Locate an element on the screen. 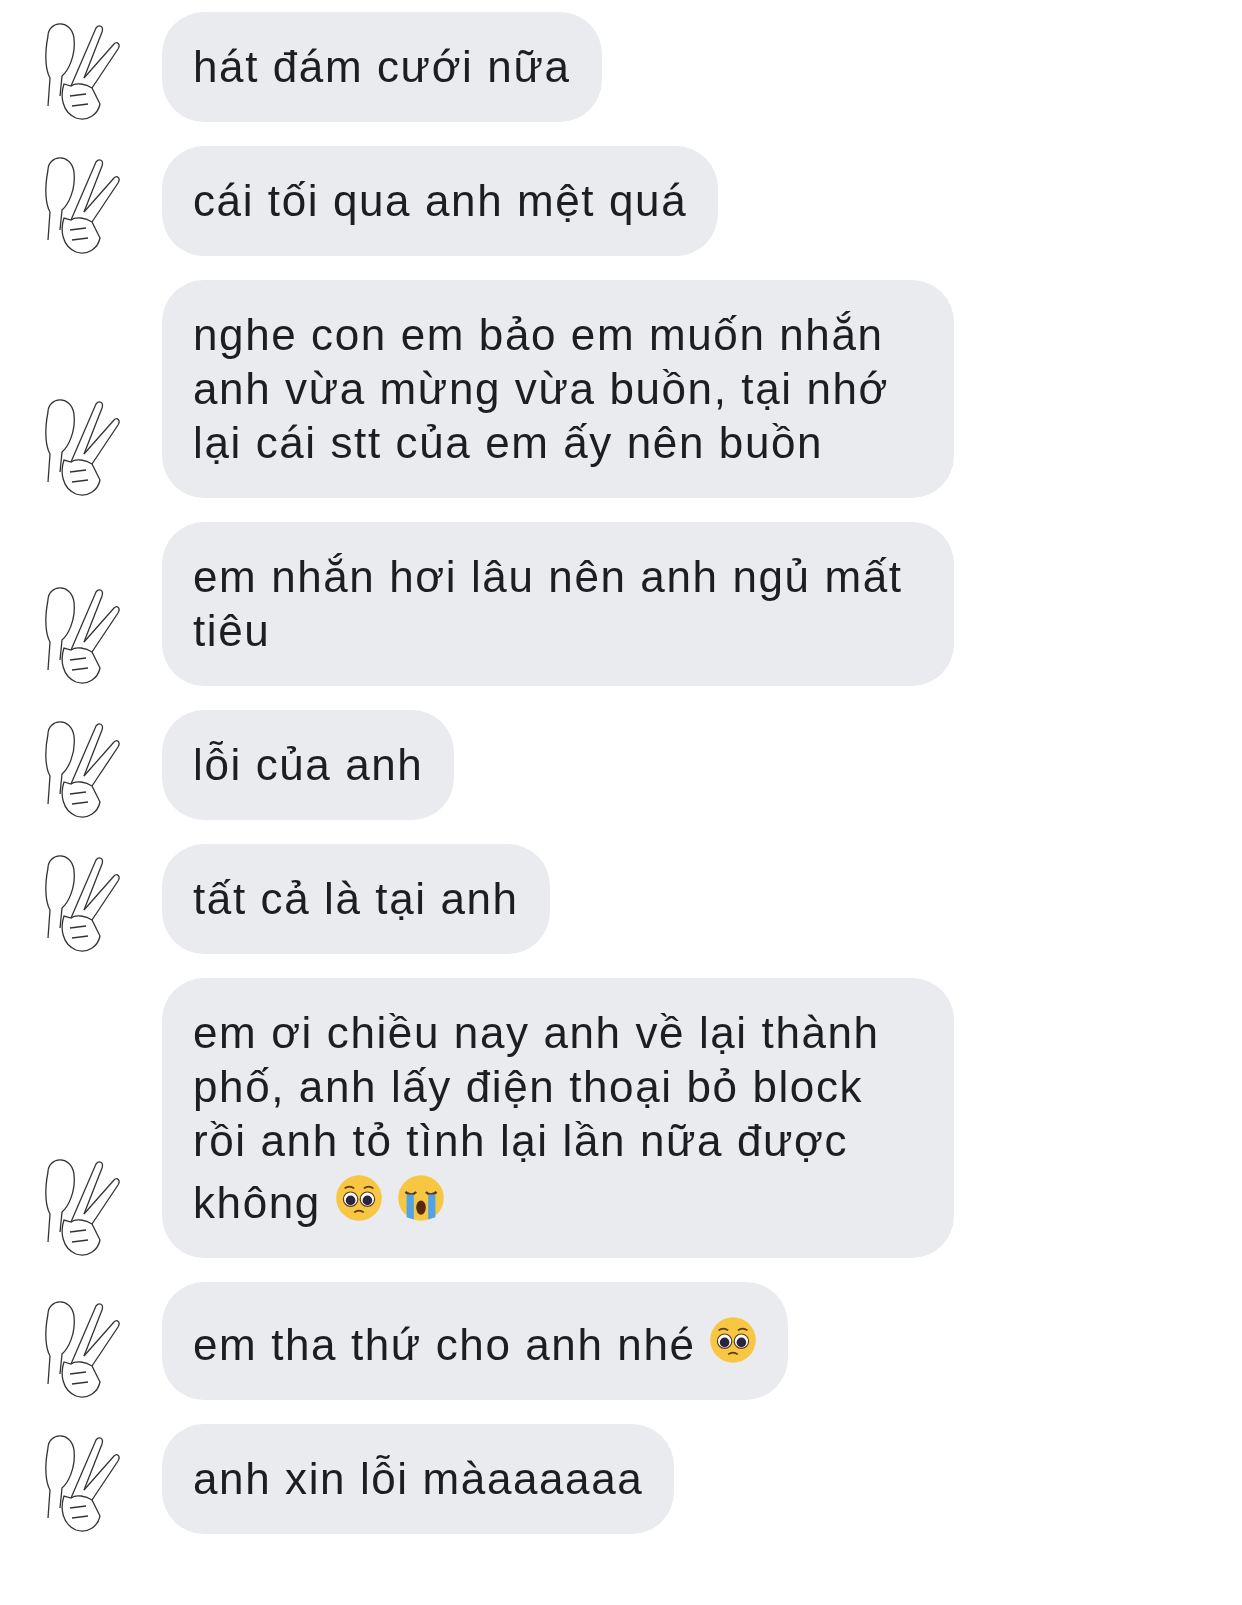  message-bubble: nghe con em bảo em muốn nhắn anh vừa mừng vừa buồn, tại nhớ lại cái stt của em ấy nên buồn is located at coordinates (558, 389).